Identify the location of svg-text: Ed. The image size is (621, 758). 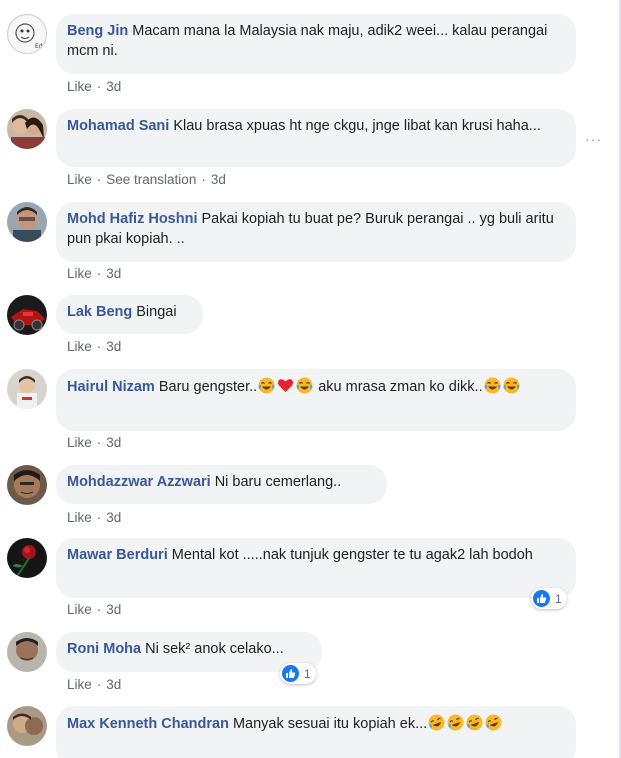
(39, 46).